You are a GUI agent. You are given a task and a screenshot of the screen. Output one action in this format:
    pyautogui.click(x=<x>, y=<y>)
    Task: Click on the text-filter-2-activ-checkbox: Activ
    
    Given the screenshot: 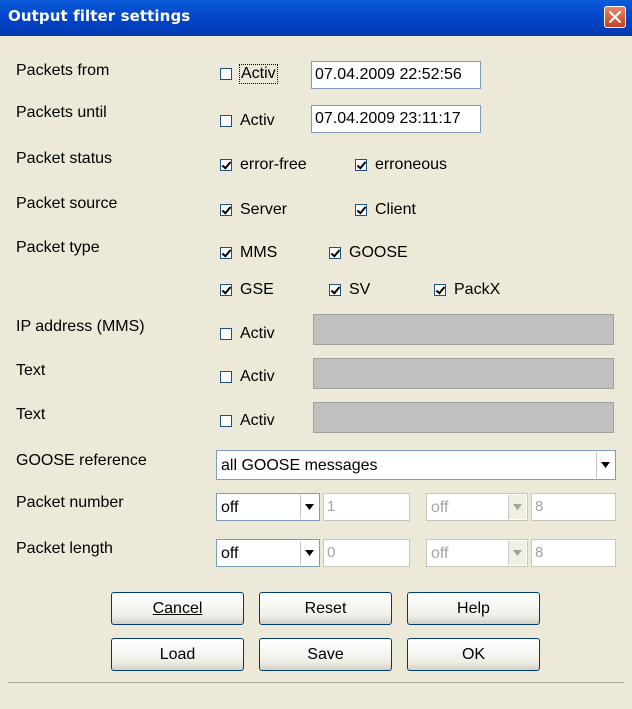 What is the action you would take?
    pyautogui.click(x=247, y=421)
    